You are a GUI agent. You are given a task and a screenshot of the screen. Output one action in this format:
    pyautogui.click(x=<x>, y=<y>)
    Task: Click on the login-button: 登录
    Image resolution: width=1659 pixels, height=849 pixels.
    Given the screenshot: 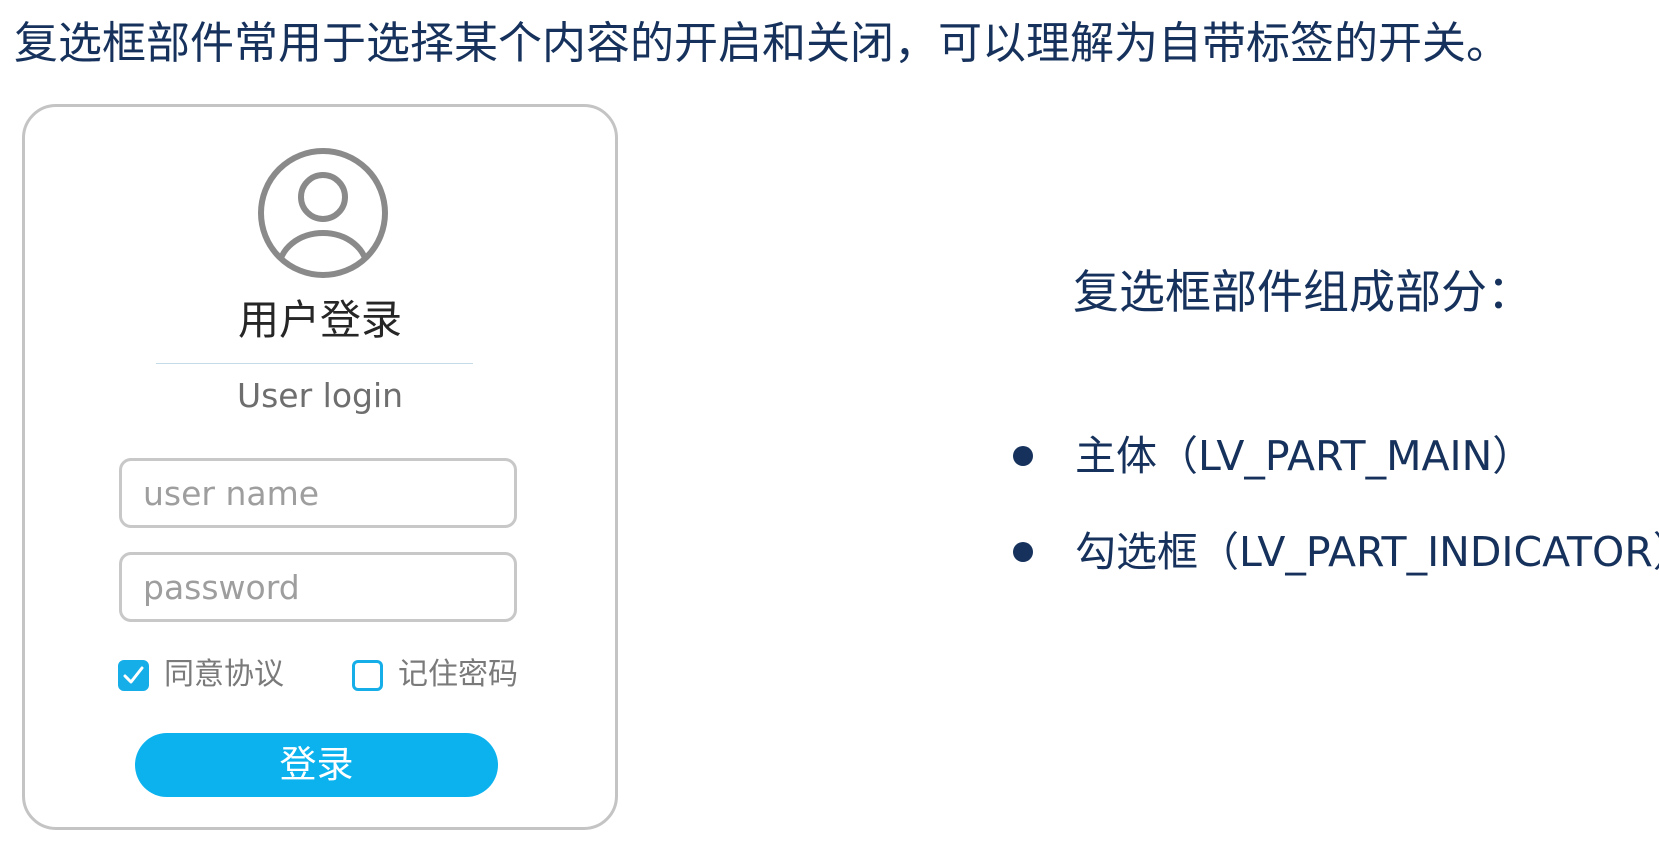 What is the action you would take?
    pyautogui.click(x=316, y=765)
    